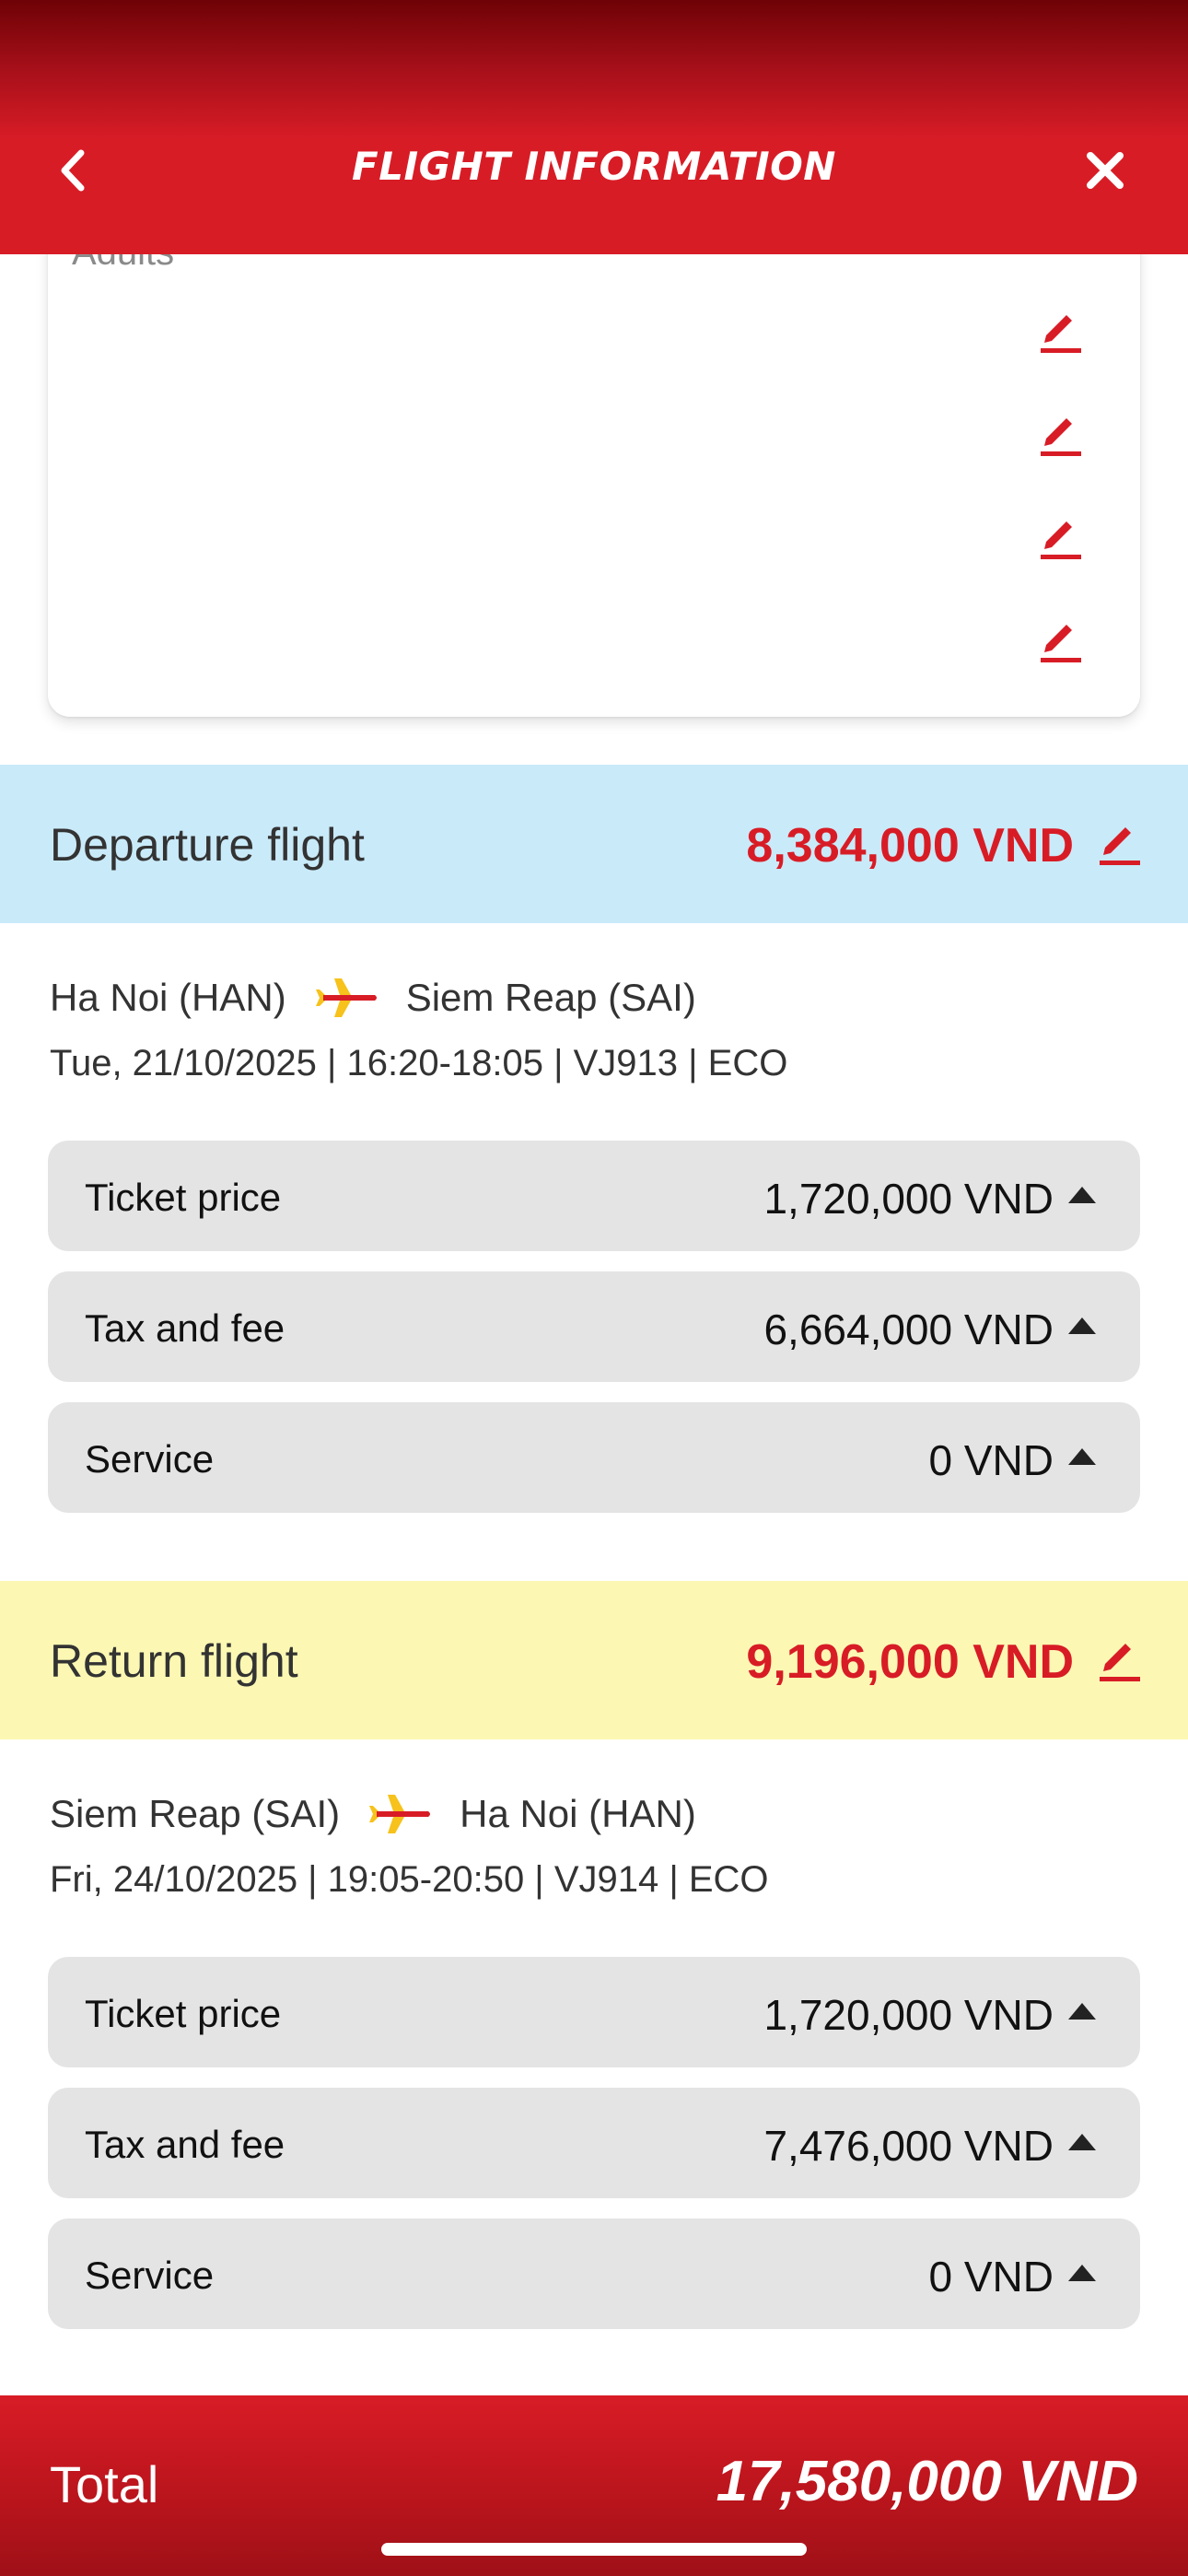 This screenshot has width=1188, height=2576. I want to click on close-button, so click(1105, 170).